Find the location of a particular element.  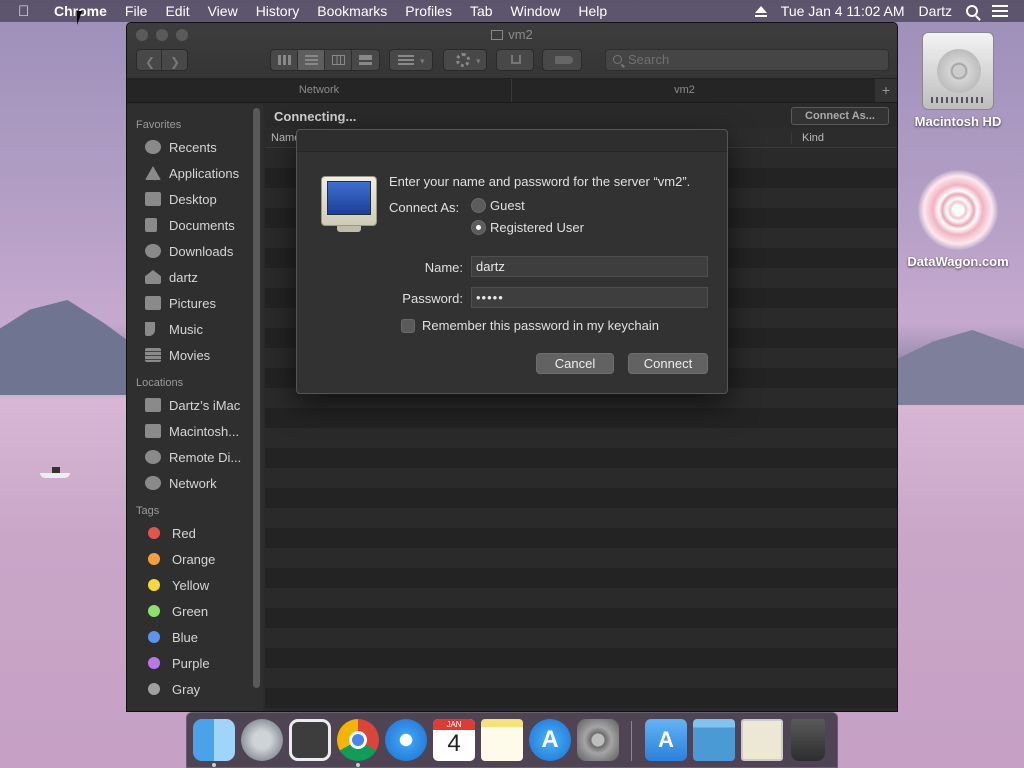

forward-button: ❯ is located at coordinates (174, 60).